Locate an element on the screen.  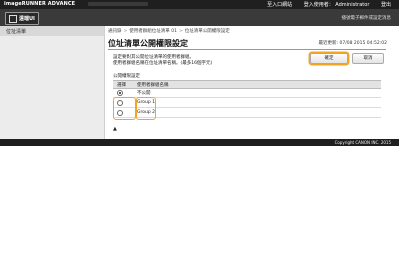
scroll-top-icon: ▲ is located at coordinates (115, 129).